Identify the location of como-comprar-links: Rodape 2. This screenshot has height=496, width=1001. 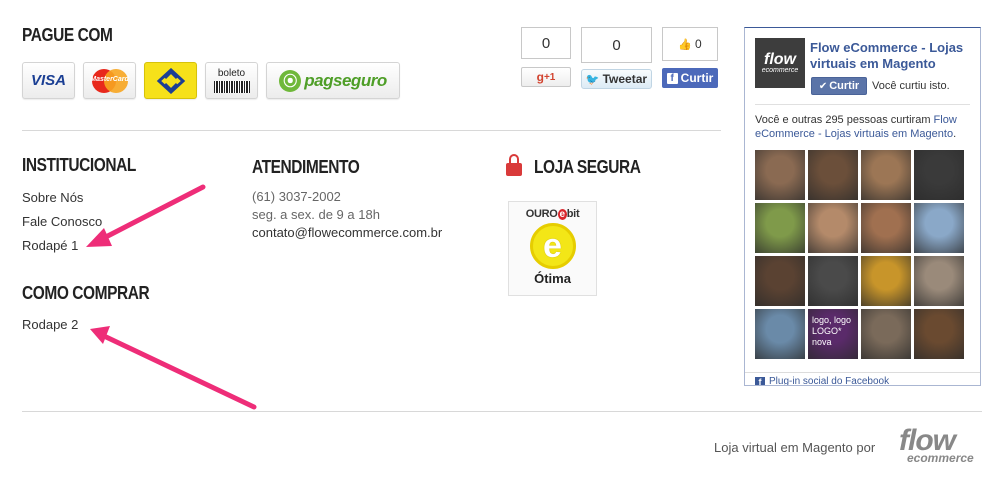
(50, 325).